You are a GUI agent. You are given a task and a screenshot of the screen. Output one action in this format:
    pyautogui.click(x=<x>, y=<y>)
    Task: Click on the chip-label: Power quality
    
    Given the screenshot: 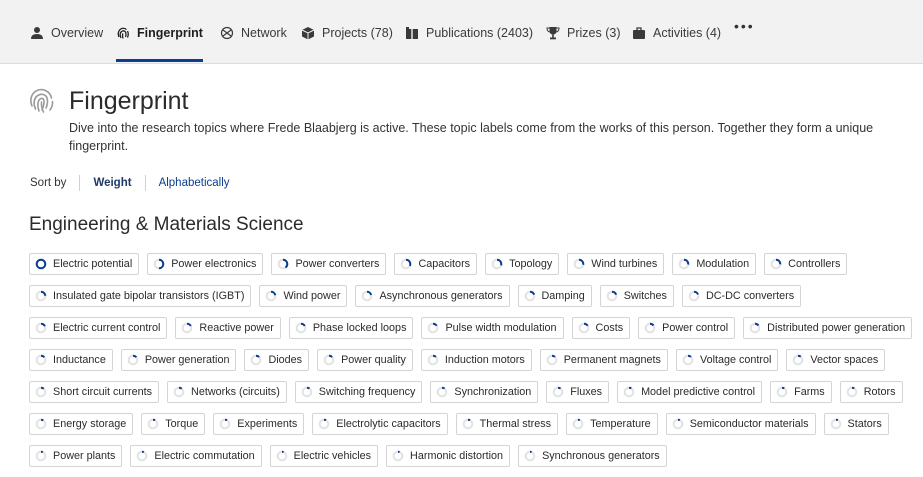 What is the action you would take?
    pyautogui.click(x=373, y=360)
    